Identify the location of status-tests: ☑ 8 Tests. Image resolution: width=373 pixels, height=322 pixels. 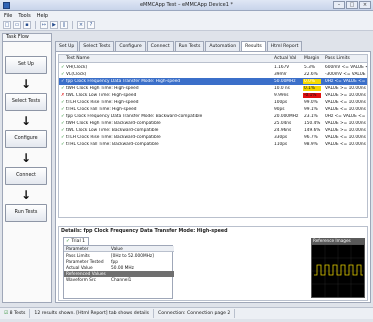
(15, 313).